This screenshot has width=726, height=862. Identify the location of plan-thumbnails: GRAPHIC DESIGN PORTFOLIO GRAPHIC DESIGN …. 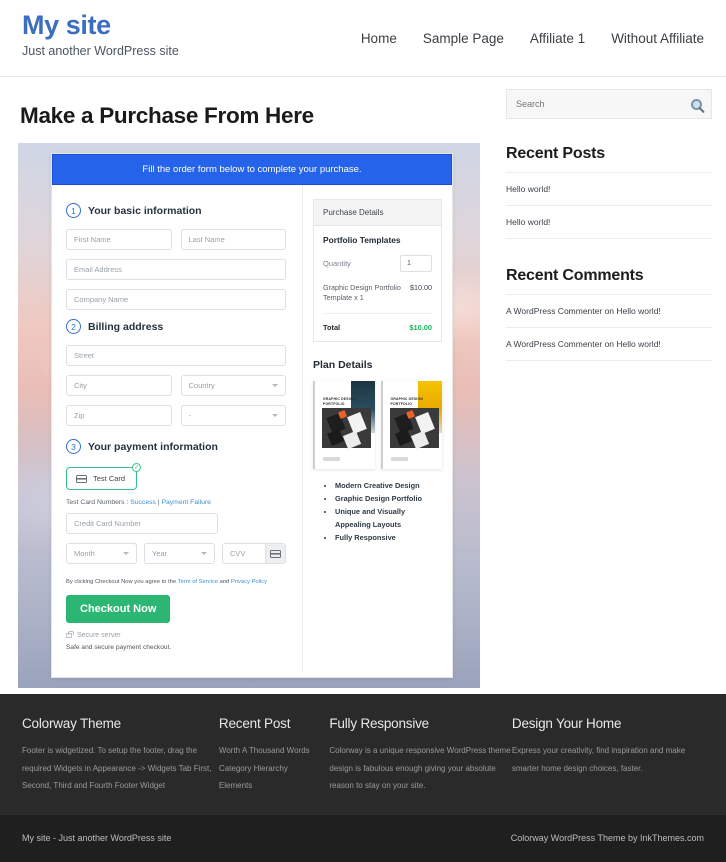
(377, 424).